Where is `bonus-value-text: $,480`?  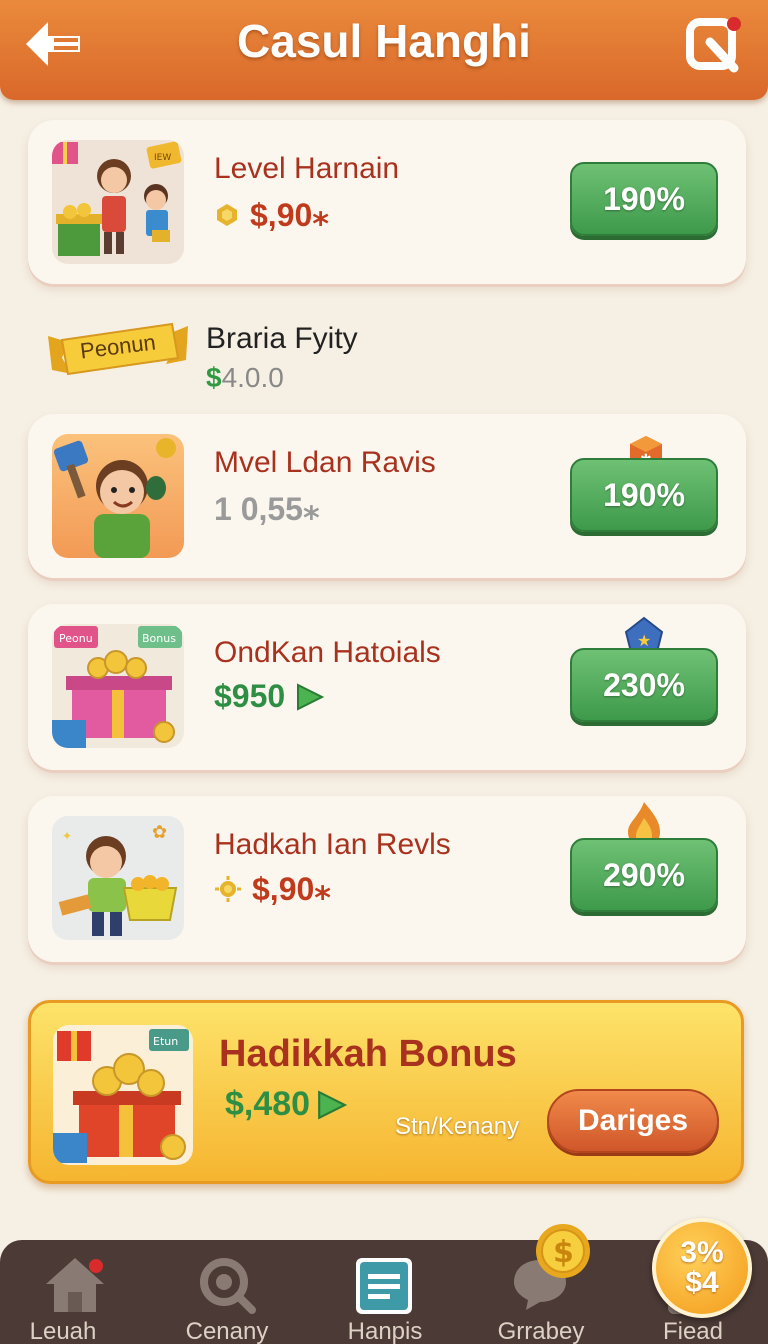 bonus-value-text: $,480 is located at coordinates (268, 1104).